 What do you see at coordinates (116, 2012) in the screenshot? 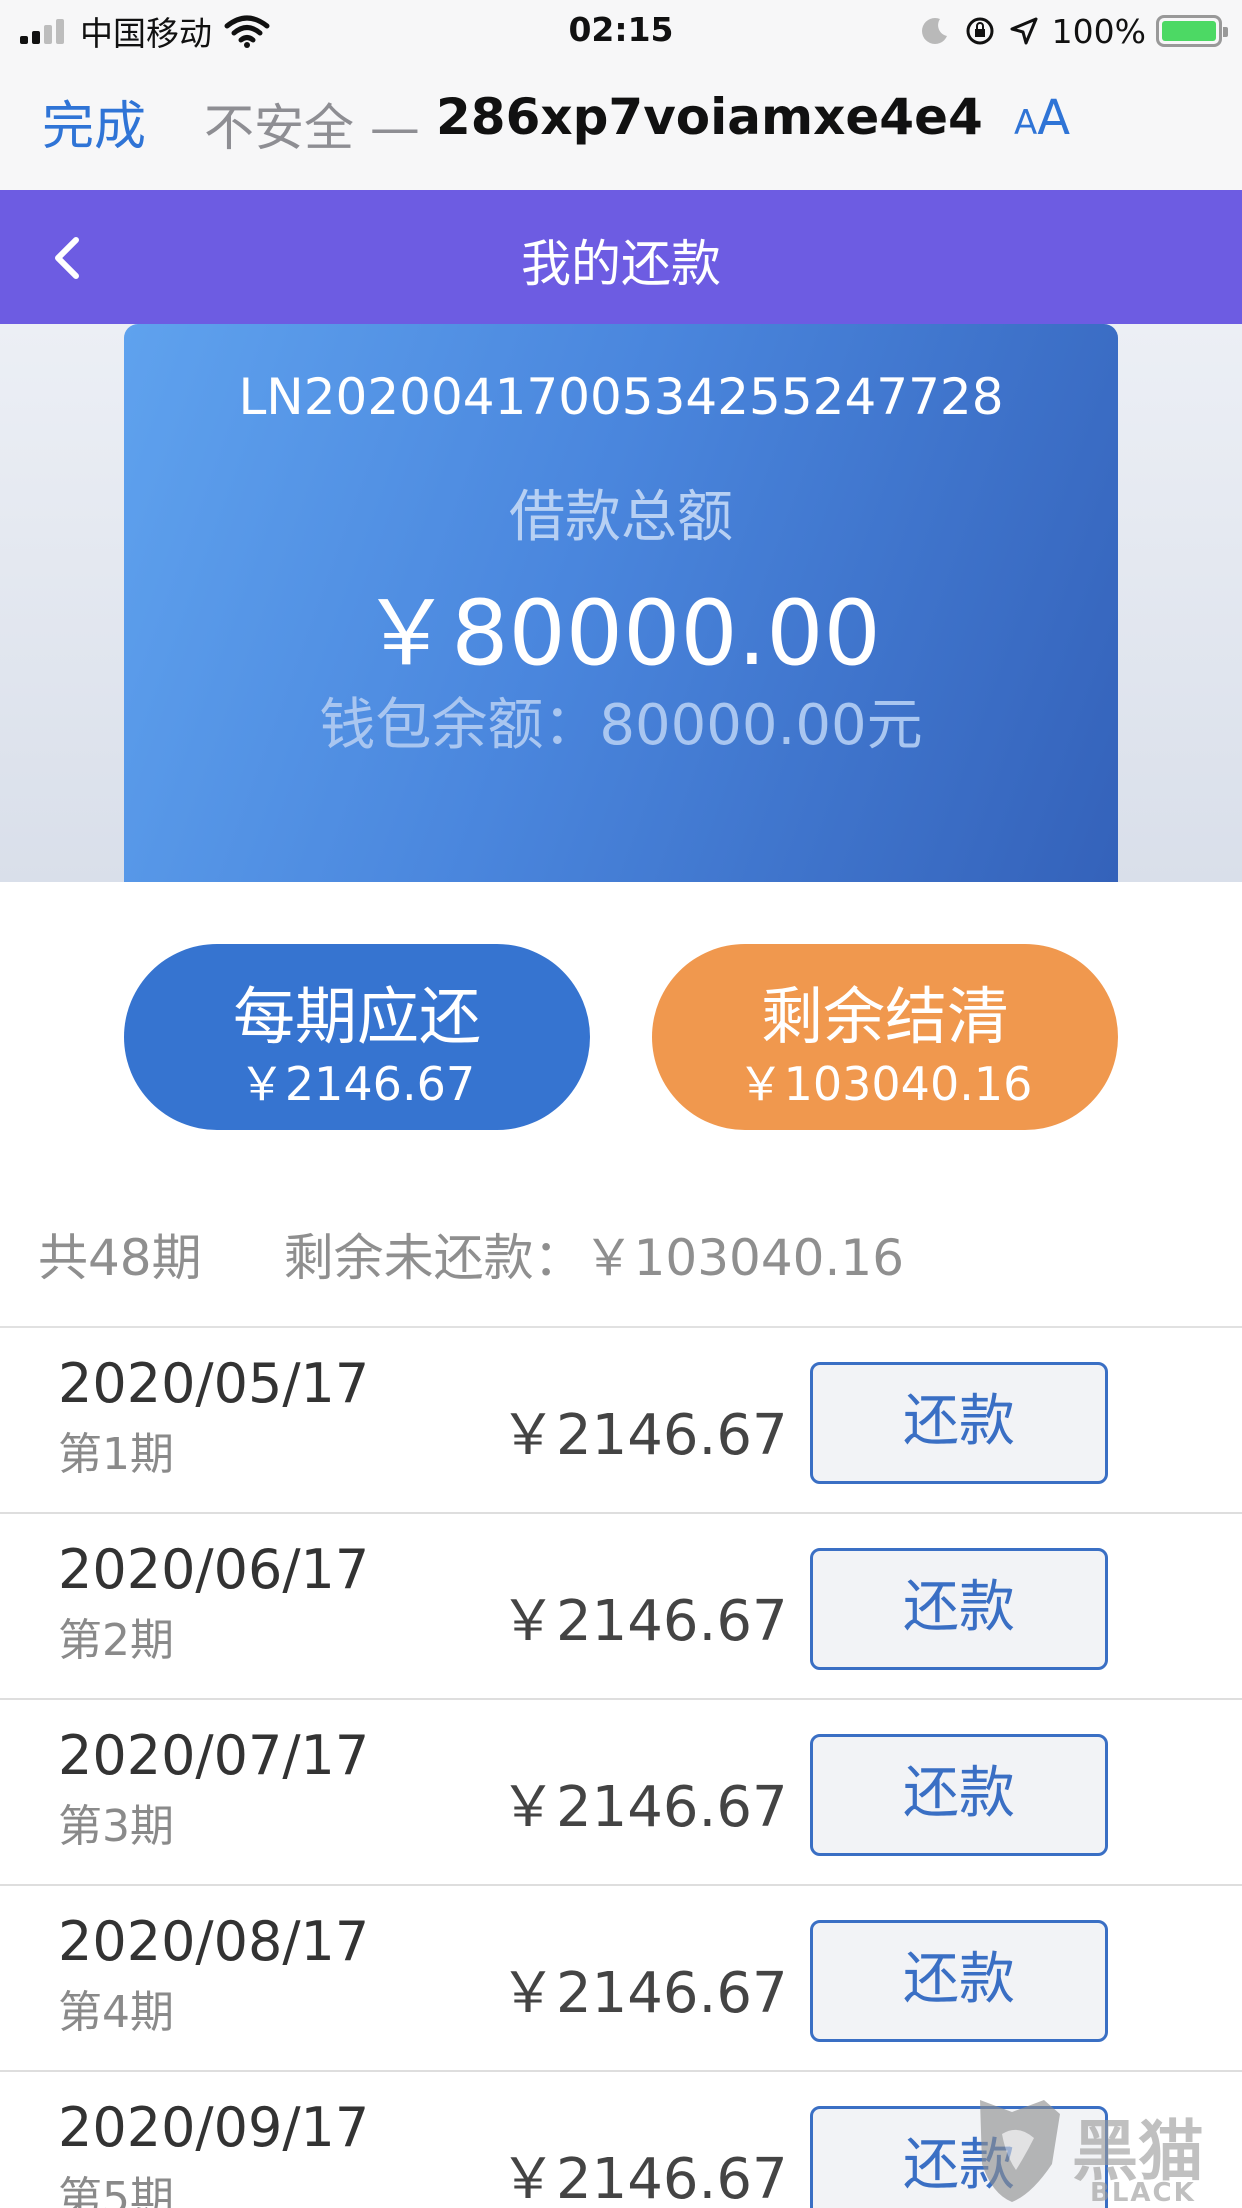
I see `row-period: 第4期` at bounding box center [116, 2012].